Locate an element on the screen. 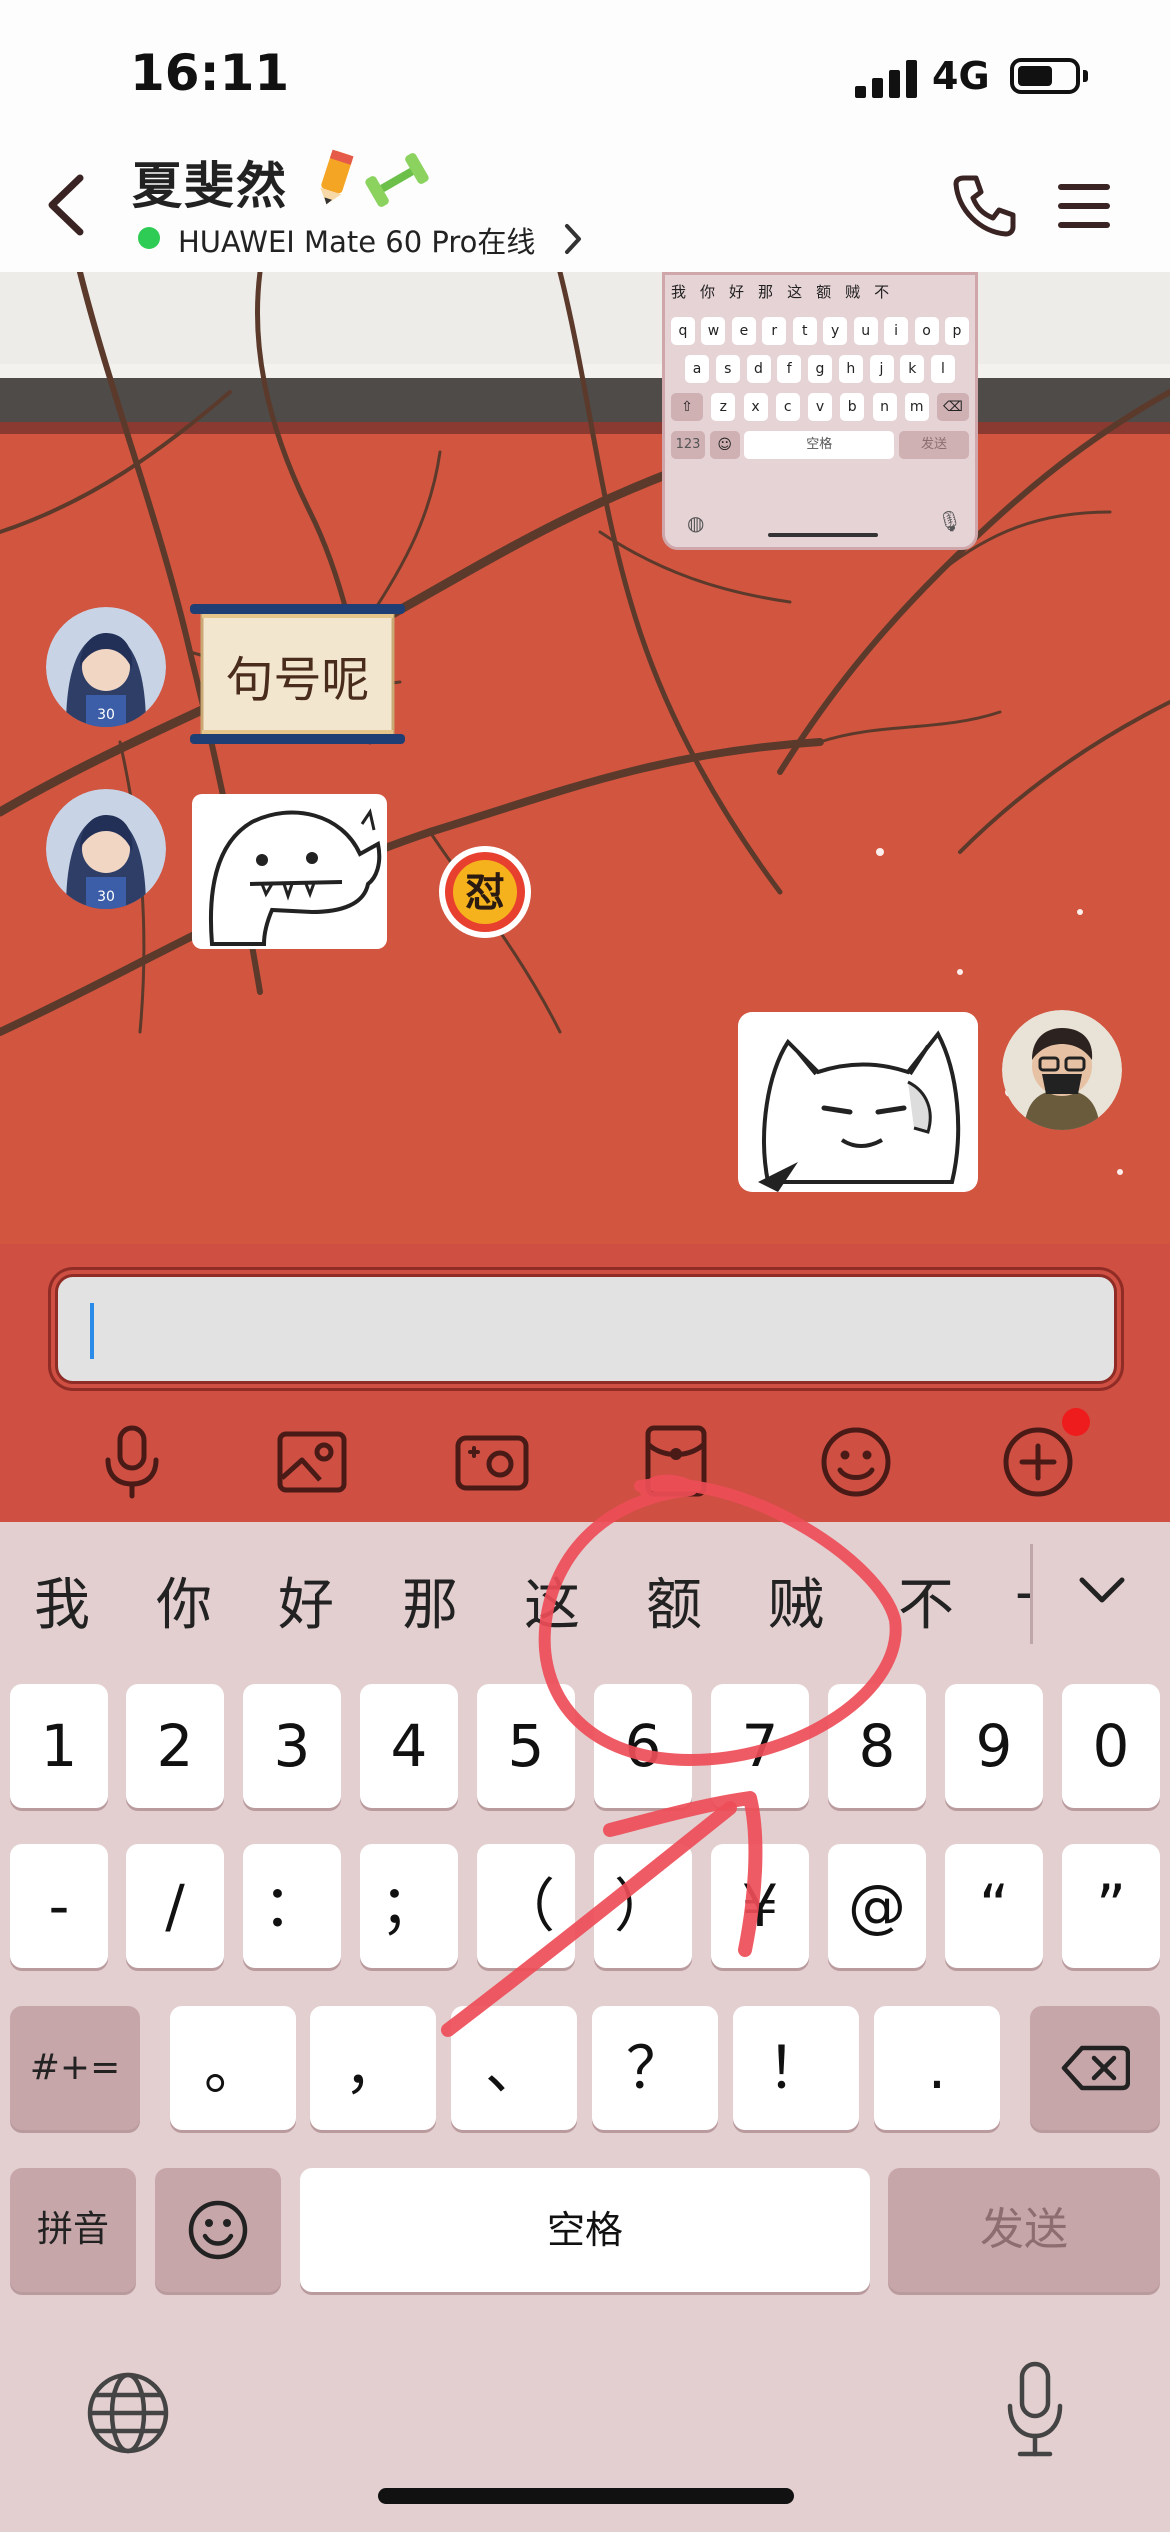  key-at: @ is located at coordinates (877, 1906).